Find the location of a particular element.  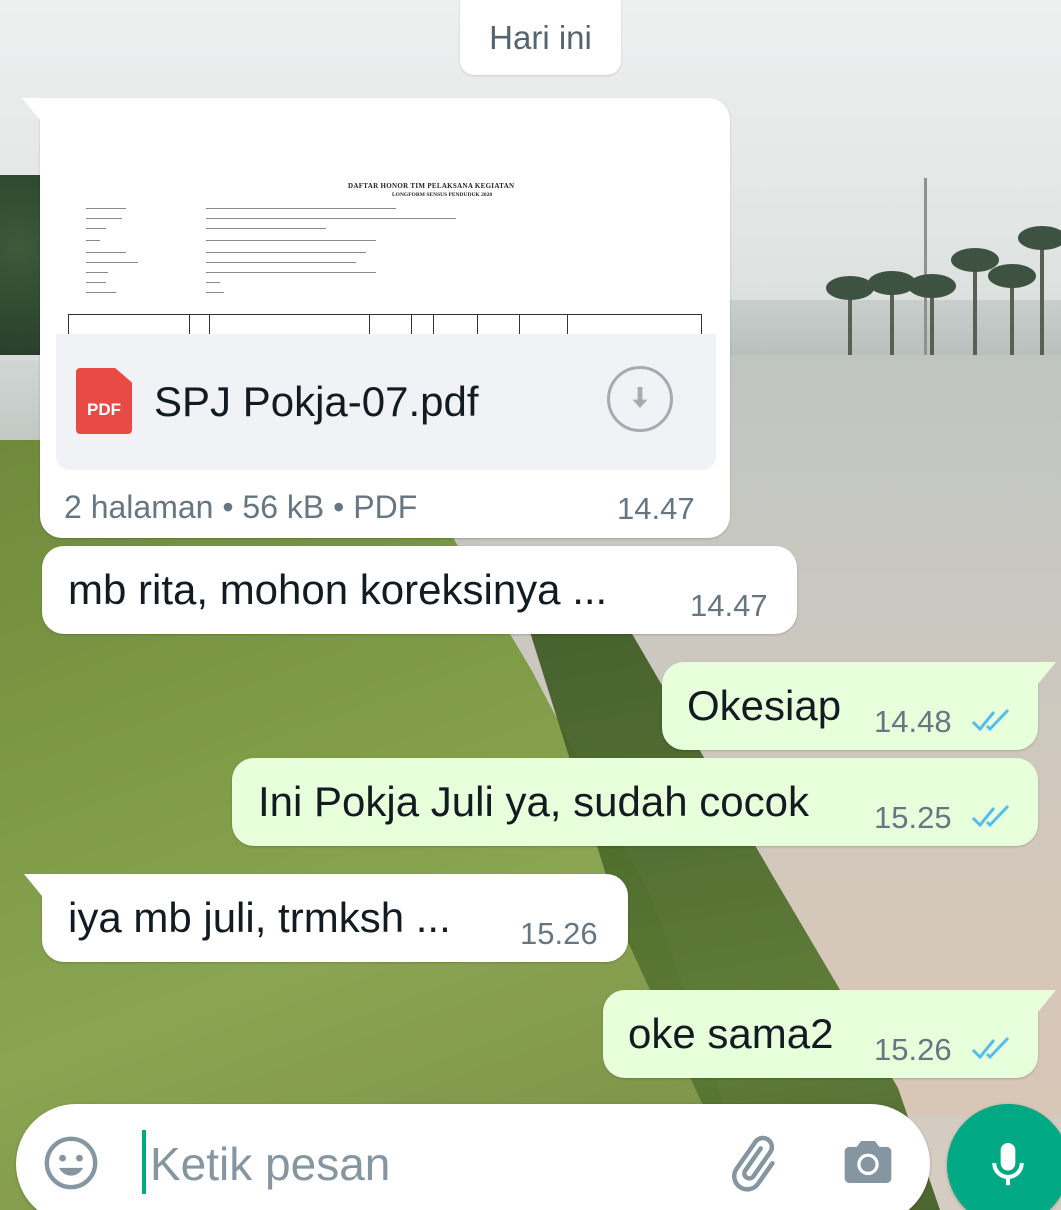

download-button is located at coordinates (640, 399).